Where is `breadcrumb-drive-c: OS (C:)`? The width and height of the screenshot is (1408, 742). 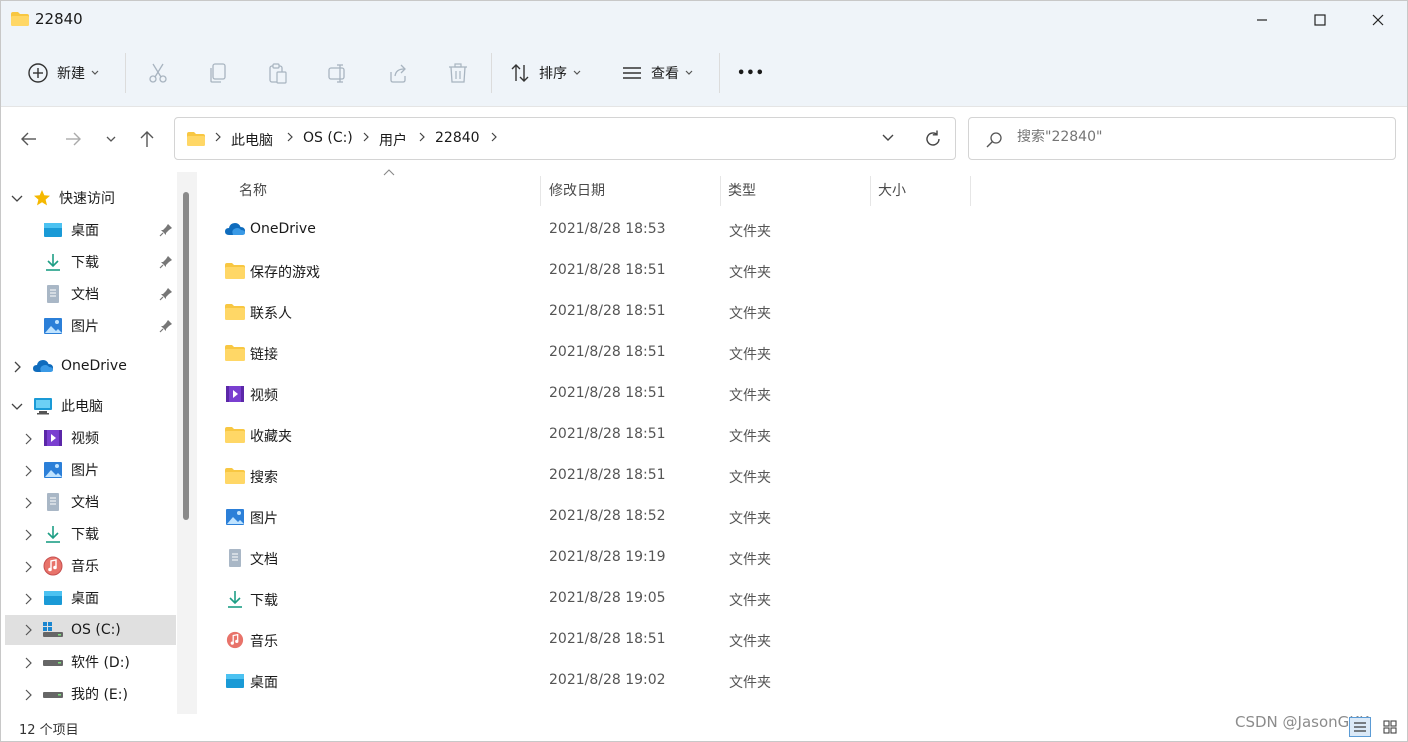
breadcrumb-drive-c: OS (C:) is located at coordinates (328, 138).